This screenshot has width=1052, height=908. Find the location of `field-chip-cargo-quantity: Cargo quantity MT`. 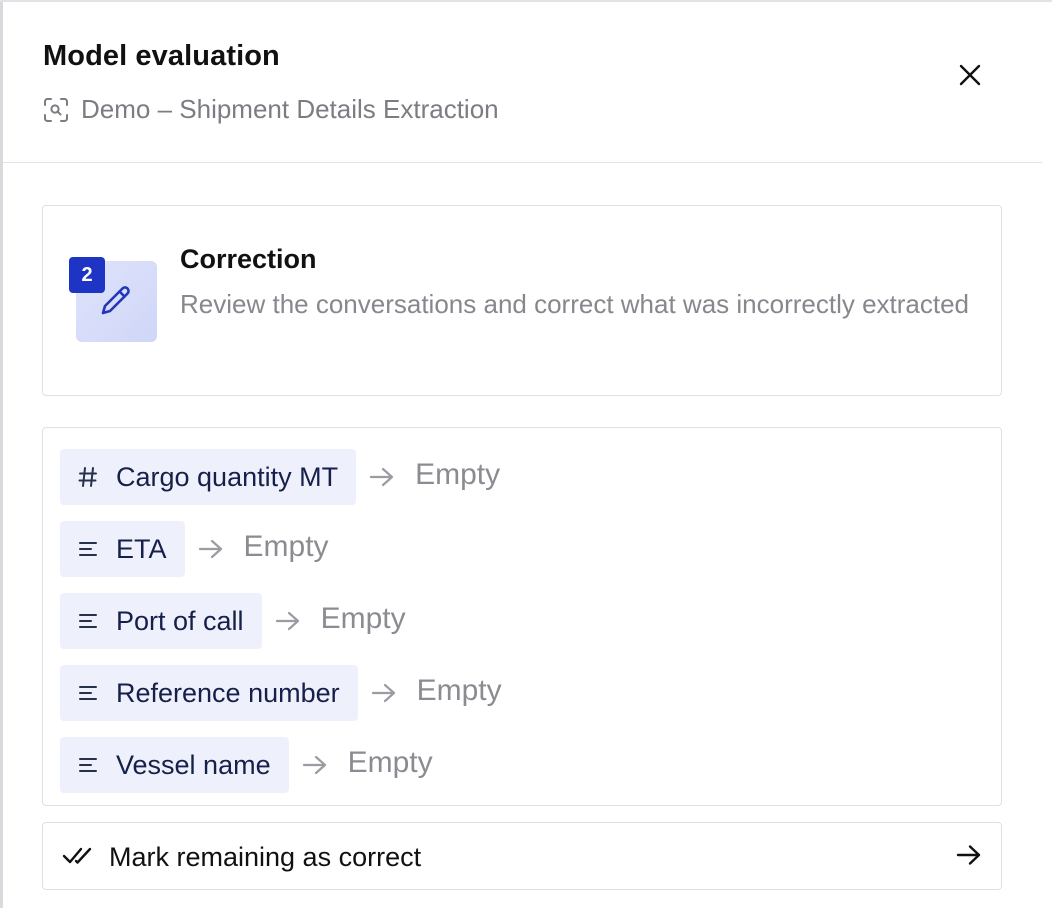

field-chip-cargo-quantity: Cargo quantity MT is located at coordinates (208, 477).